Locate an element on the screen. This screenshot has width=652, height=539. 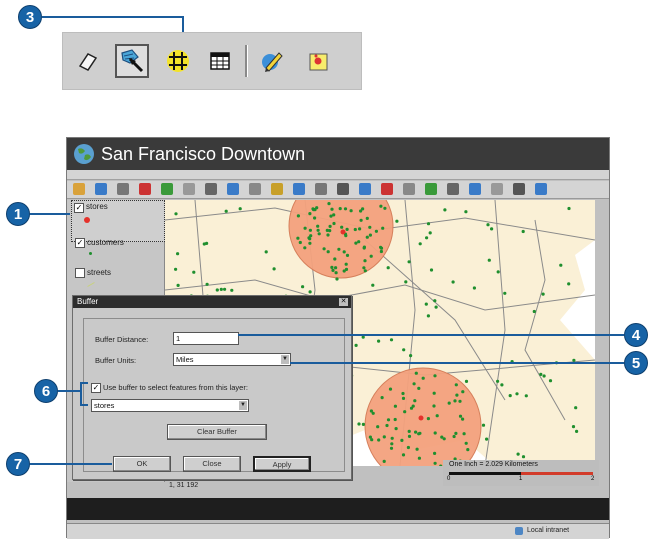
edit-pencil-button is located at coordinates (272, 61).